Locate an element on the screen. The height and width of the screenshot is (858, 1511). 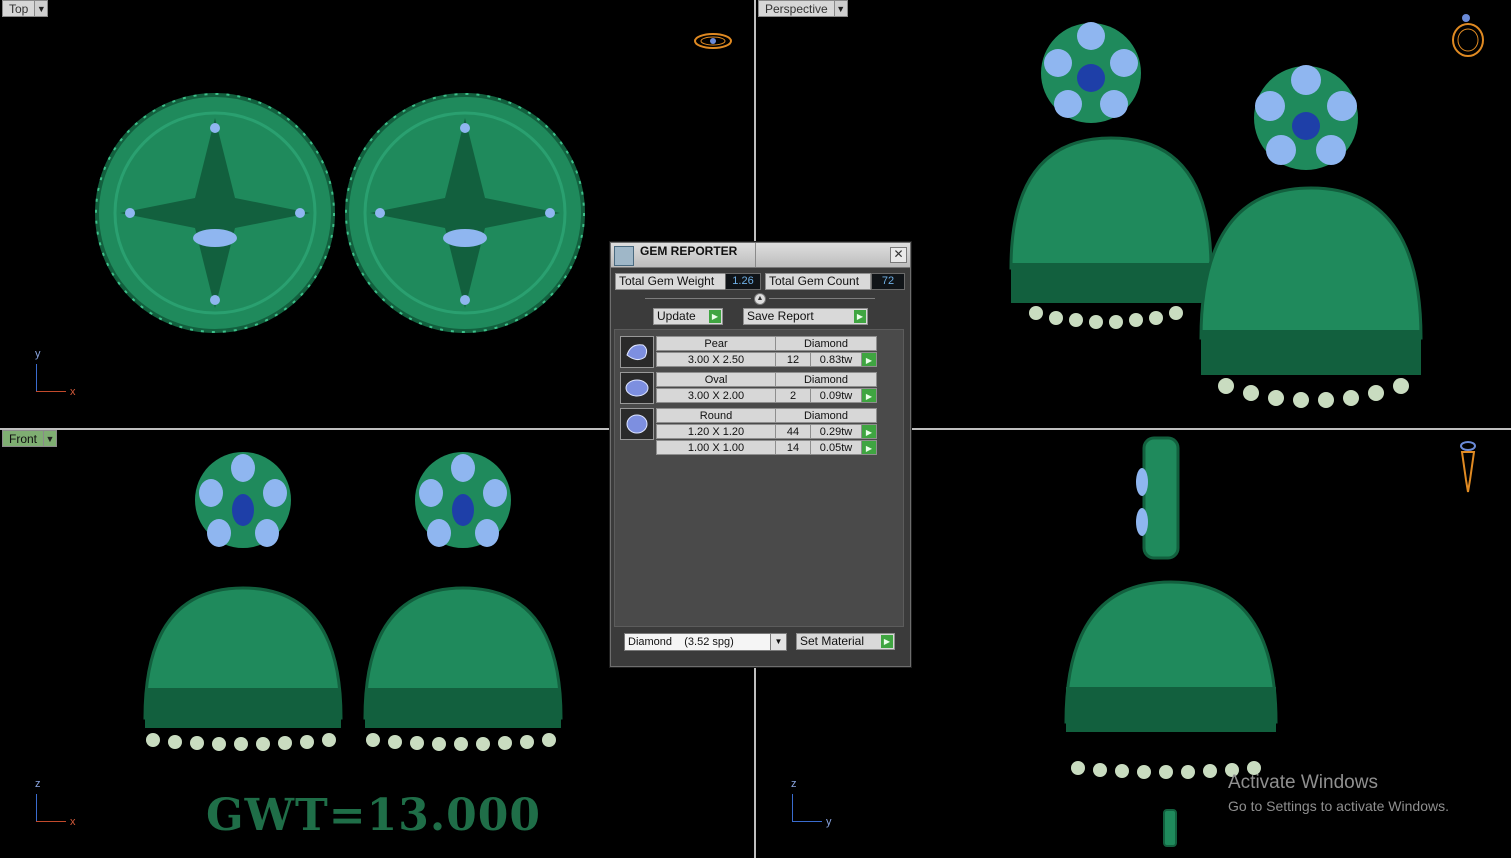
dialog-title: GEM REPORTER is located at coordinates (689, 251).